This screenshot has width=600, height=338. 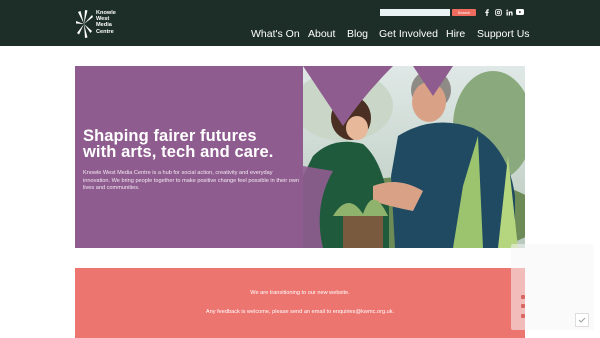 What do you see at coordinates (106, 25) in the screenshot?
I see `logo-text: Knowle West Media Centre` at bounding box center [106, 25].